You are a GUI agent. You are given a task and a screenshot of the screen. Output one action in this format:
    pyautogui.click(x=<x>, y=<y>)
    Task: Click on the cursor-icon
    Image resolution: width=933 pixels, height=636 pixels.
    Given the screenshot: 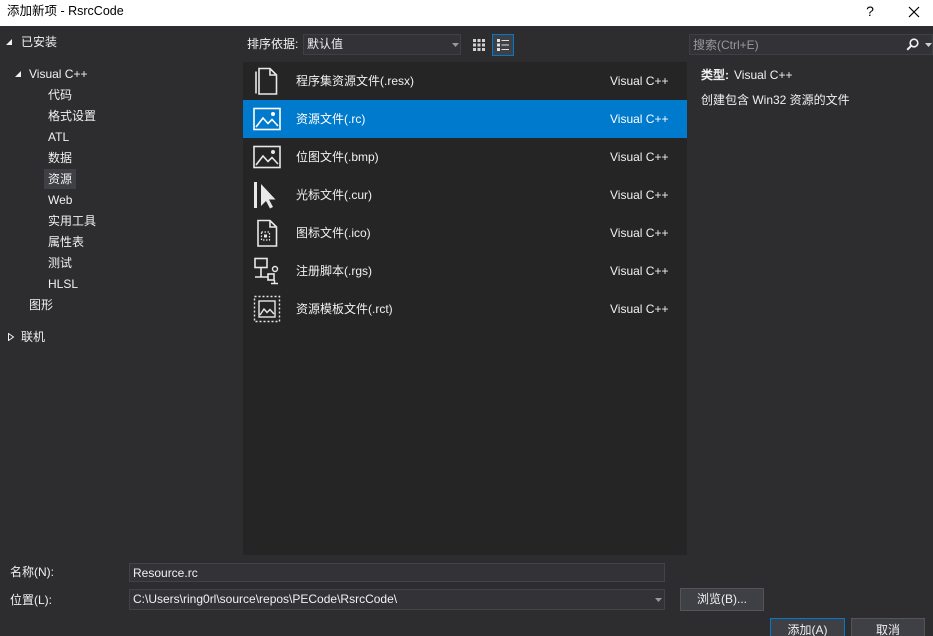 What is the action you would take?
    pyautogui.click(x=265, y=195)
    